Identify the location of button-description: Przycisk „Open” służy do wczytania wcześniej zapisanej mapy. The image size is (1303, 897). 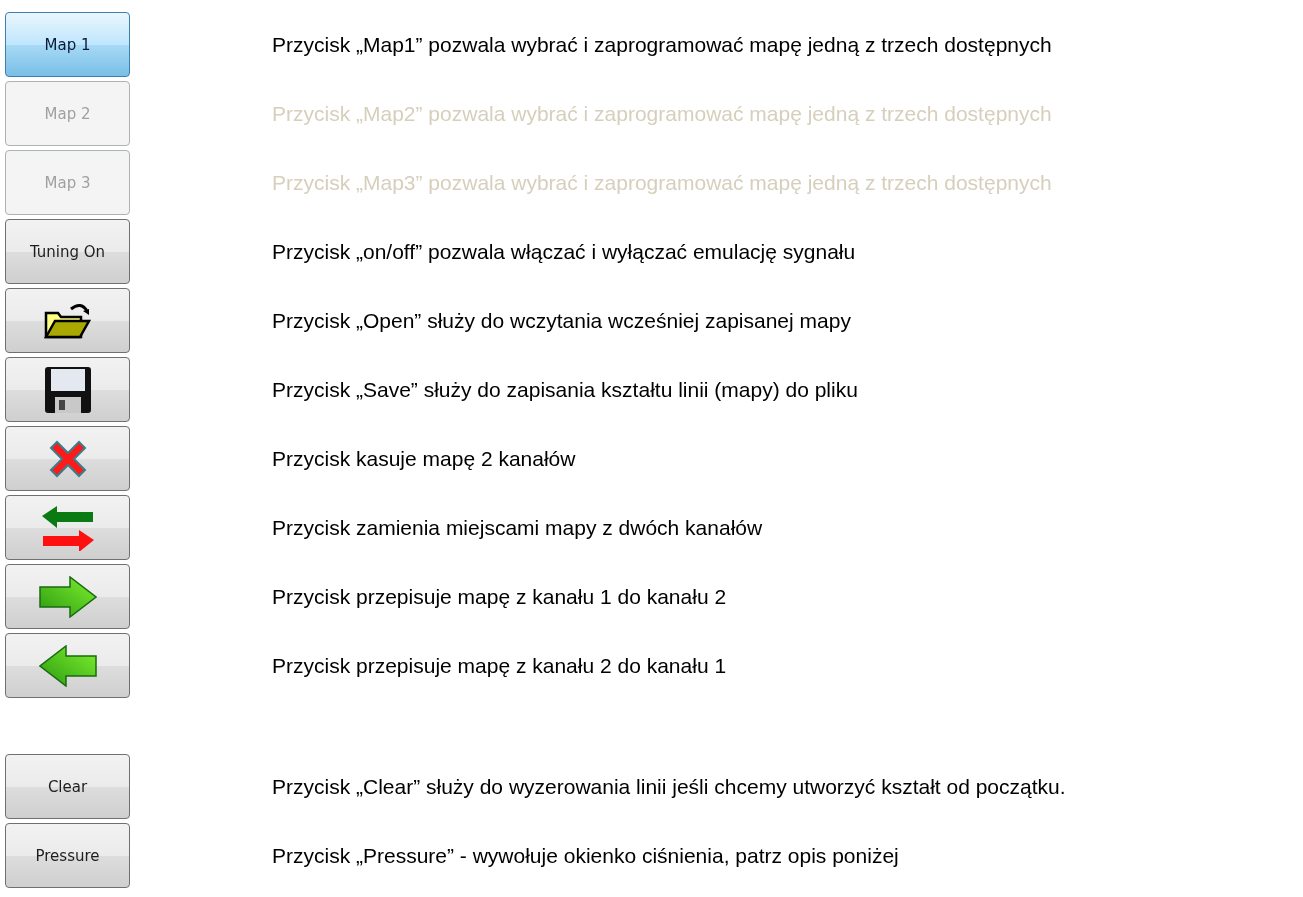
(561, 320).